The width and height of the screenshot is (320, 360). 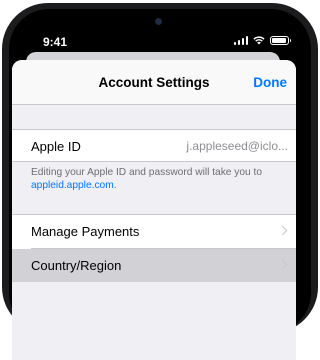 I want to click on apple-id-label: Apple ID, so click(x=56, y=146).